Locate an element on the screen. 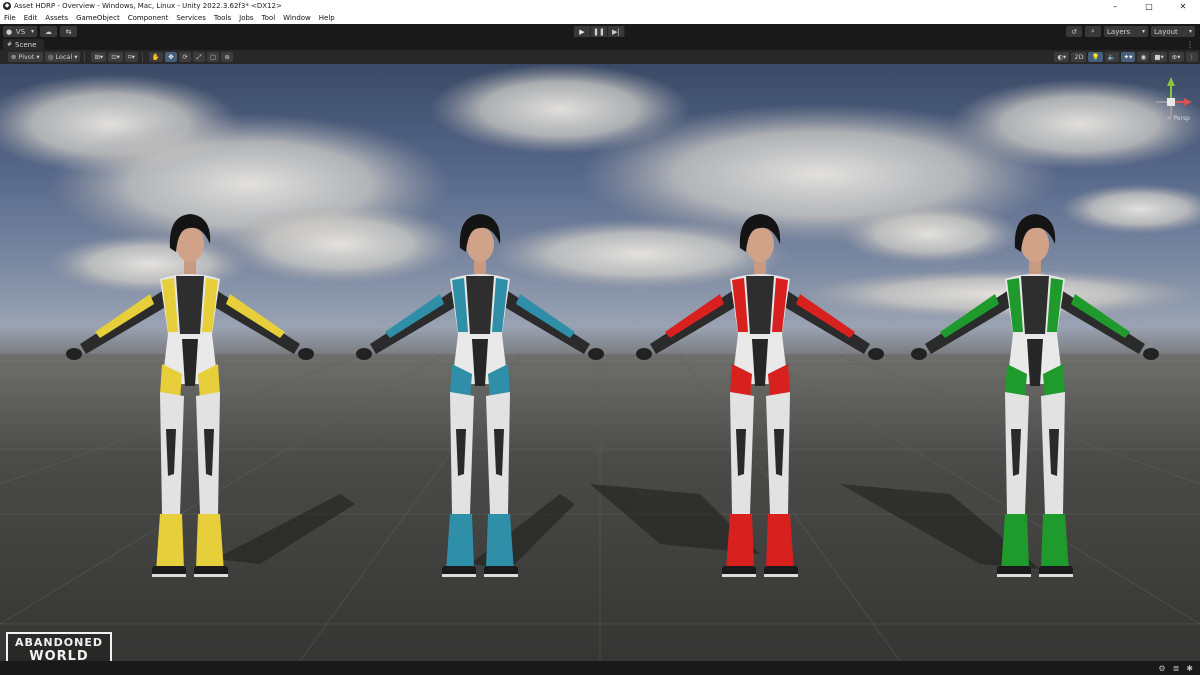  toolbar-right: ↺ ⌕ Layers ▾ Layout ▾ is located at coordinates (1129, 31).